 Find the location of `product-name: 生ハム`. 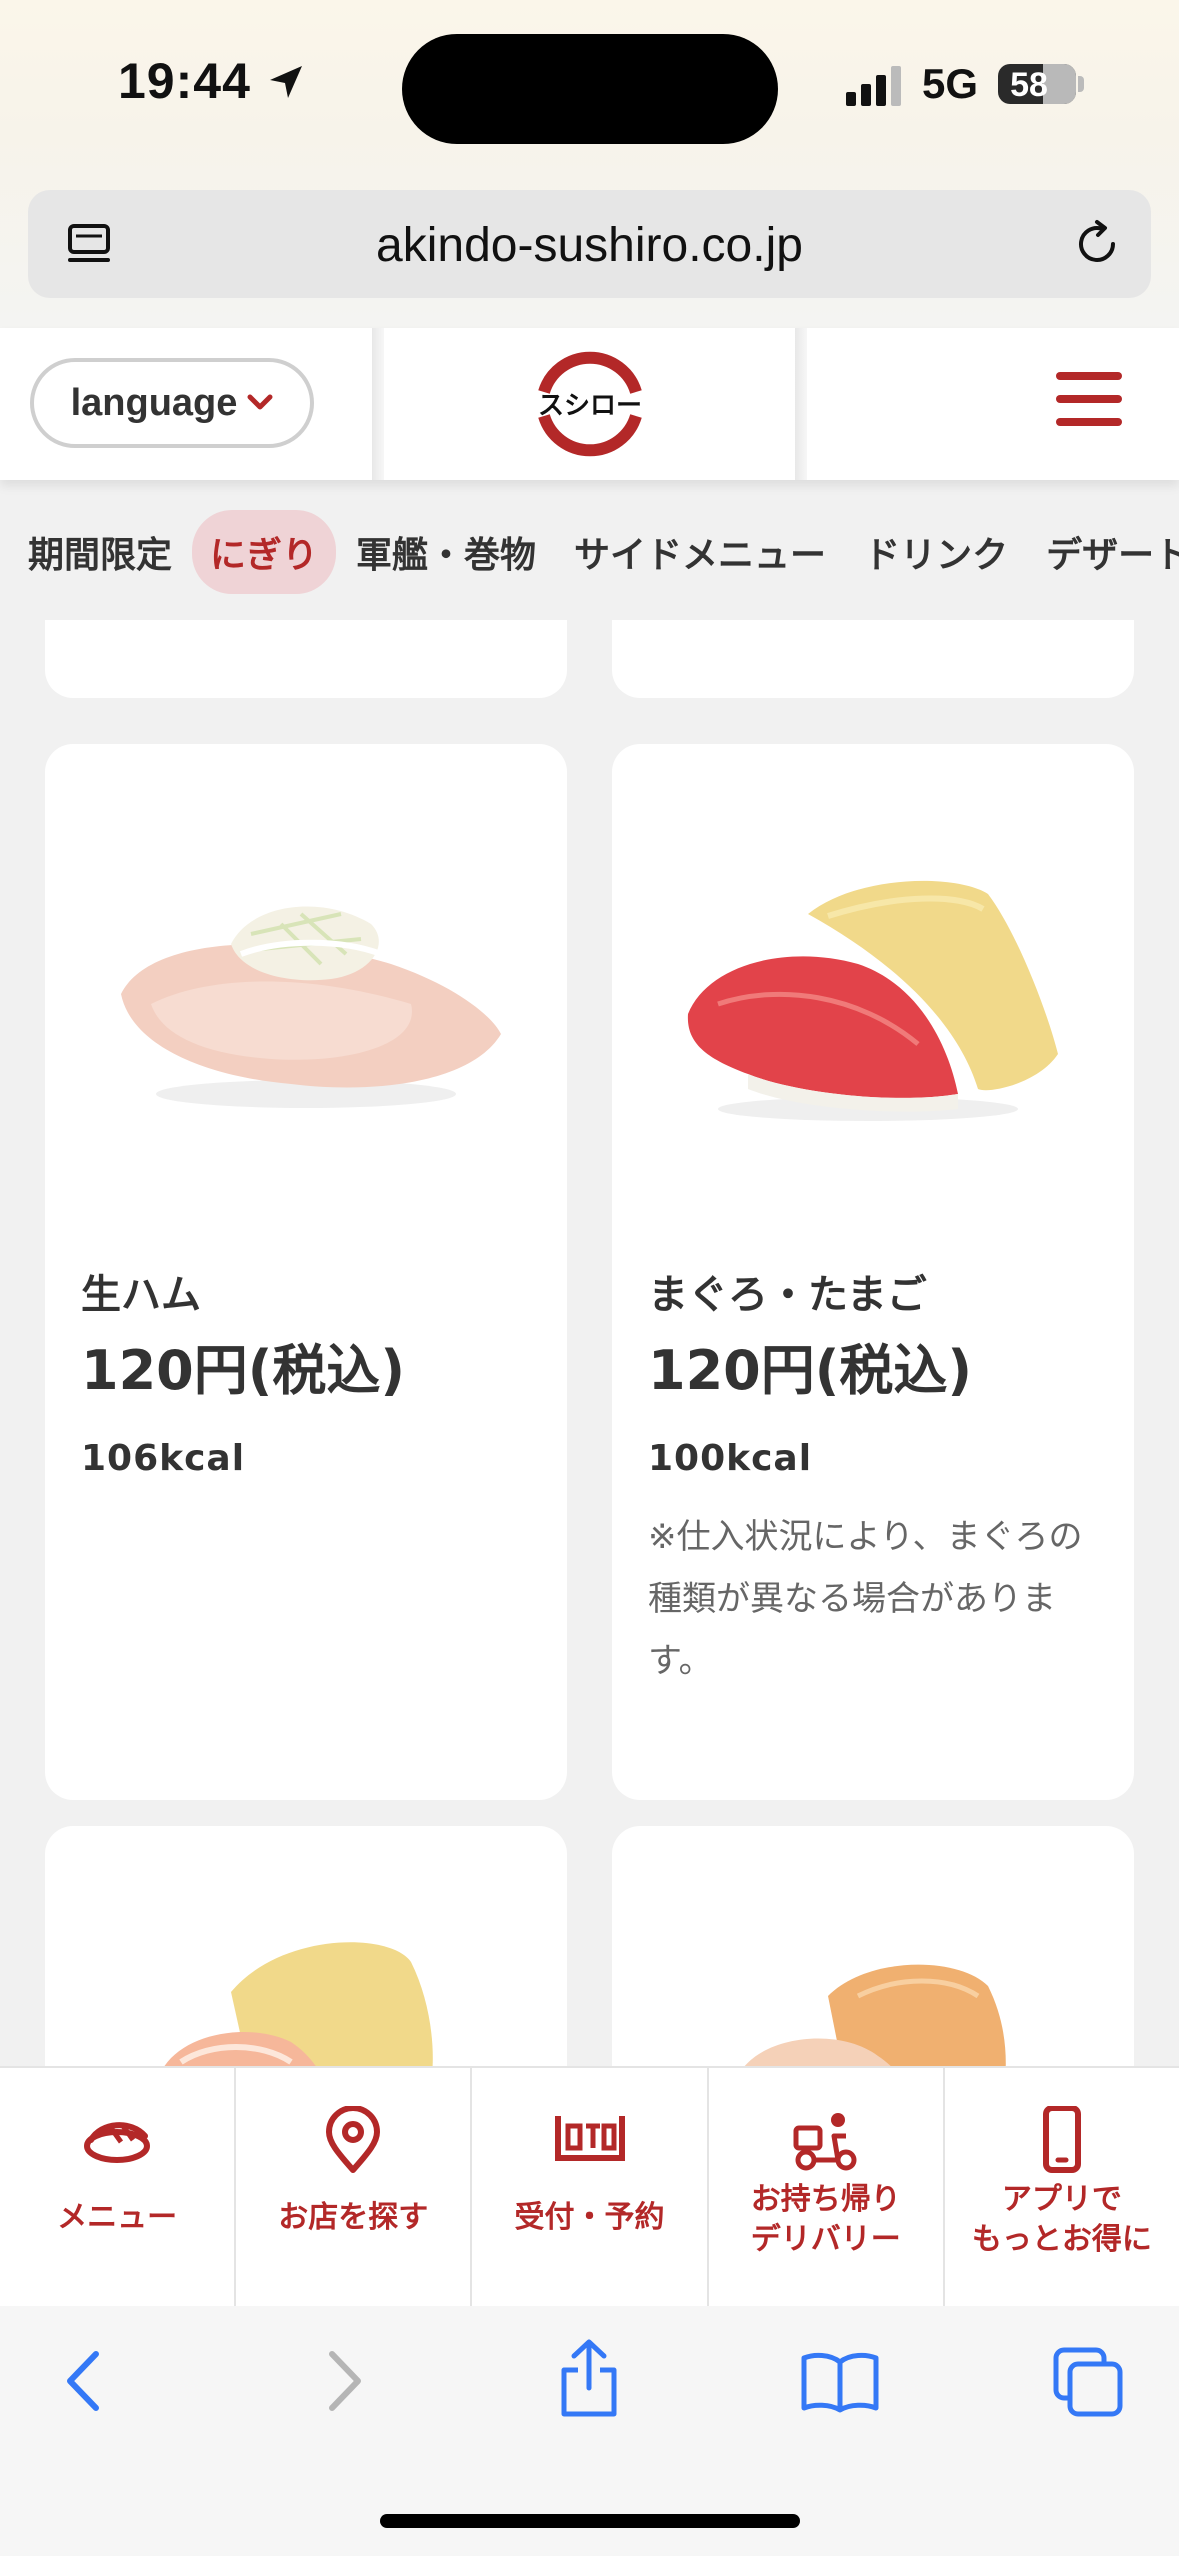

product-name: 生ハム is located at coordinates (141, 1295).